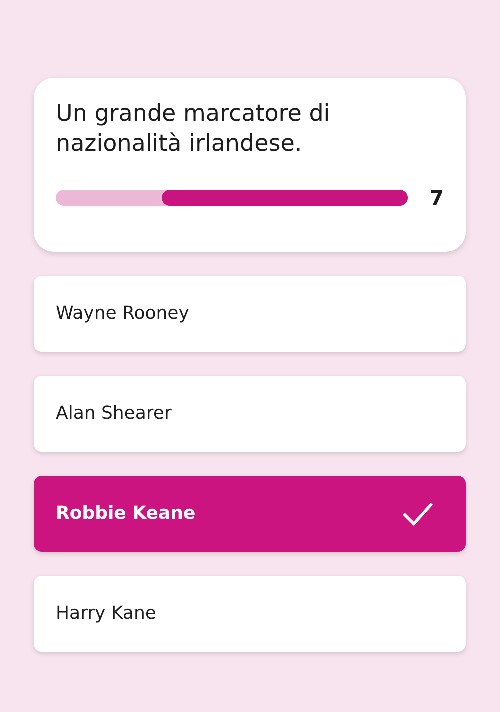  I want to click on answer-option: Robbie Keane, so click(250, 514).